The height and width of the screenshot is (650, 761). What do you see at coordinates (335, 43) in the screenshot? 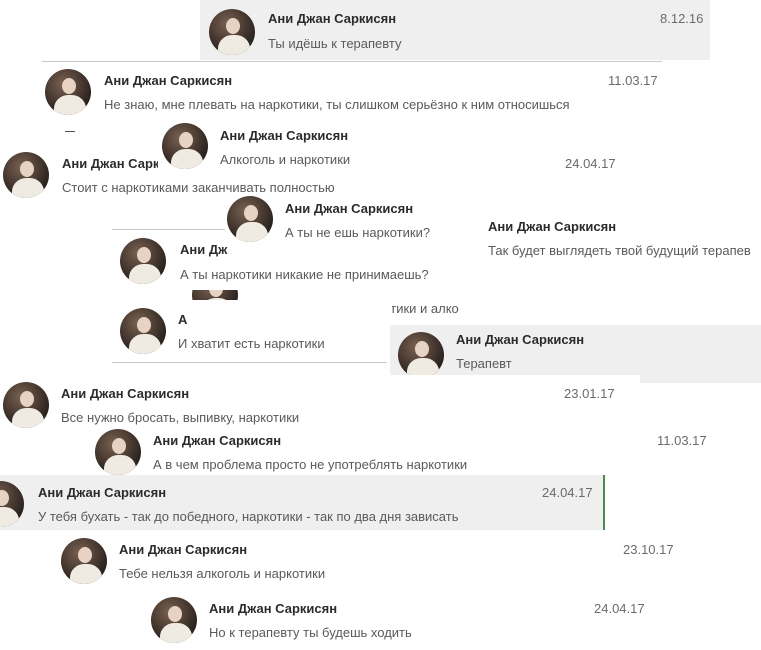
I see `message-text: Ты идёшь к терапевту` at bounding box center [335, 43].